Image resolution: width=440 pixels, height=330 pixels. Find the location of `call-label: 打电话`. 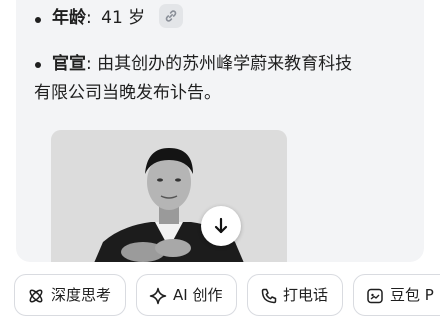

call-label: 打电话 is located at coordinates (306, 295).